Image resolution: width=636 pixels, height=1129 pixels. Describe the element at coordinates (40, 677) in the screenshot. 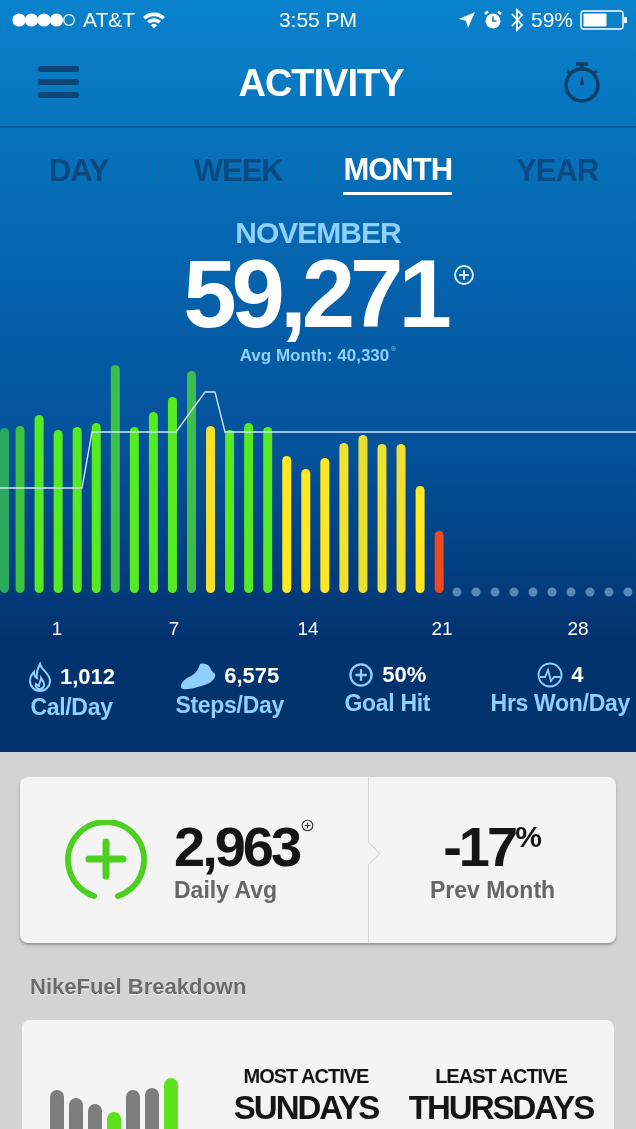

I see `flame-icon` at that location.